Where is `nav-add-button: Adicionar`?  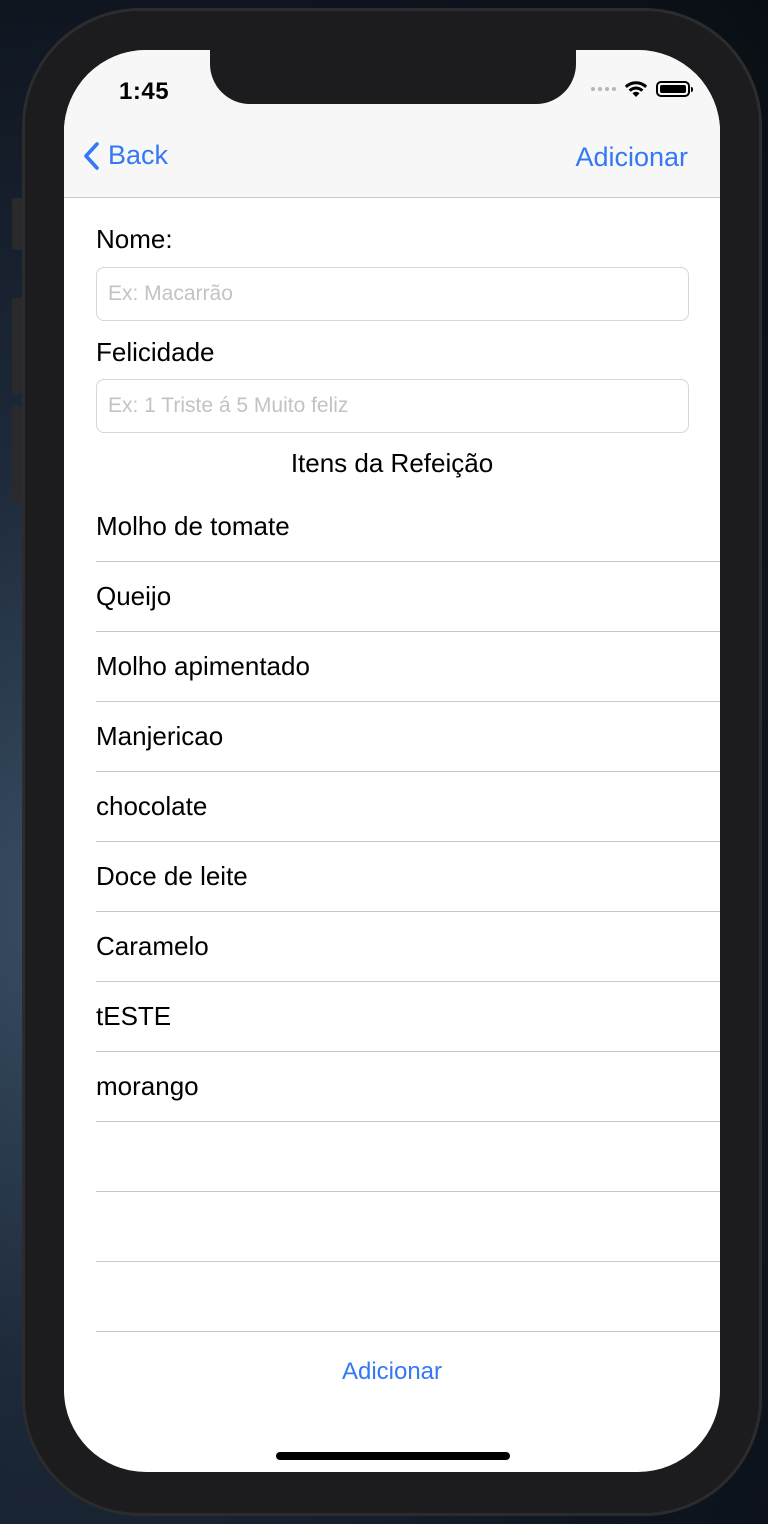
nav-add-button: Adicionar is located at coordinates (631, 157).